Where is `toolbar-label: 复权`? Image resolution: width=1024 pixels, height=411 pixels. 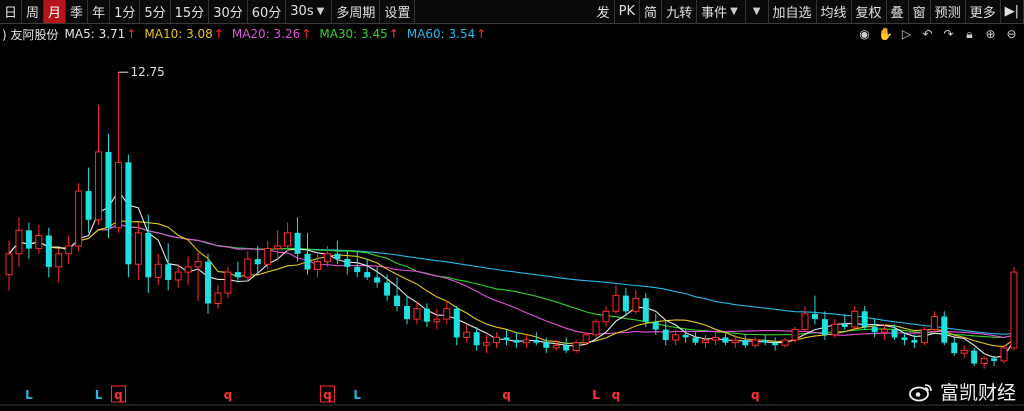 toolbar-label: 复权 is located at coordinates (868, 13).